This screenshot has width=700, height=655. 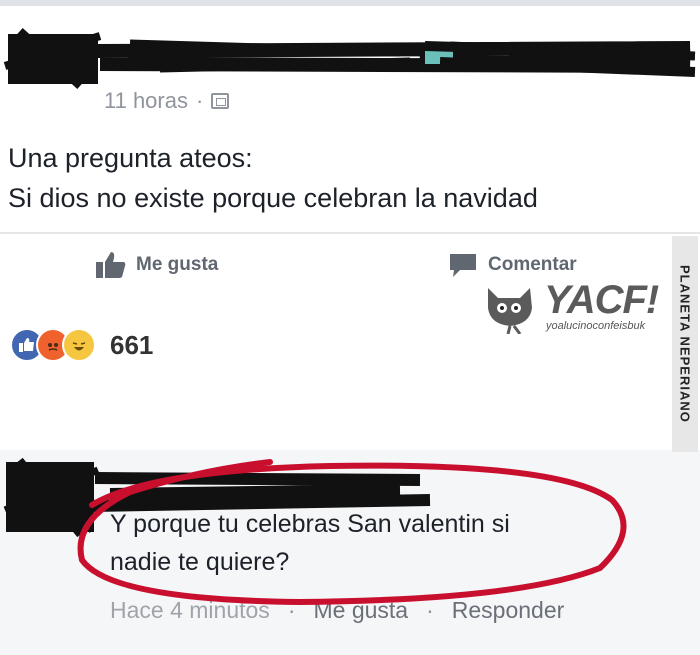 What do you see at coordinates (510, 311) in the screenshot?
I see `cat-logo-icon` at bounding box center [510, 311].